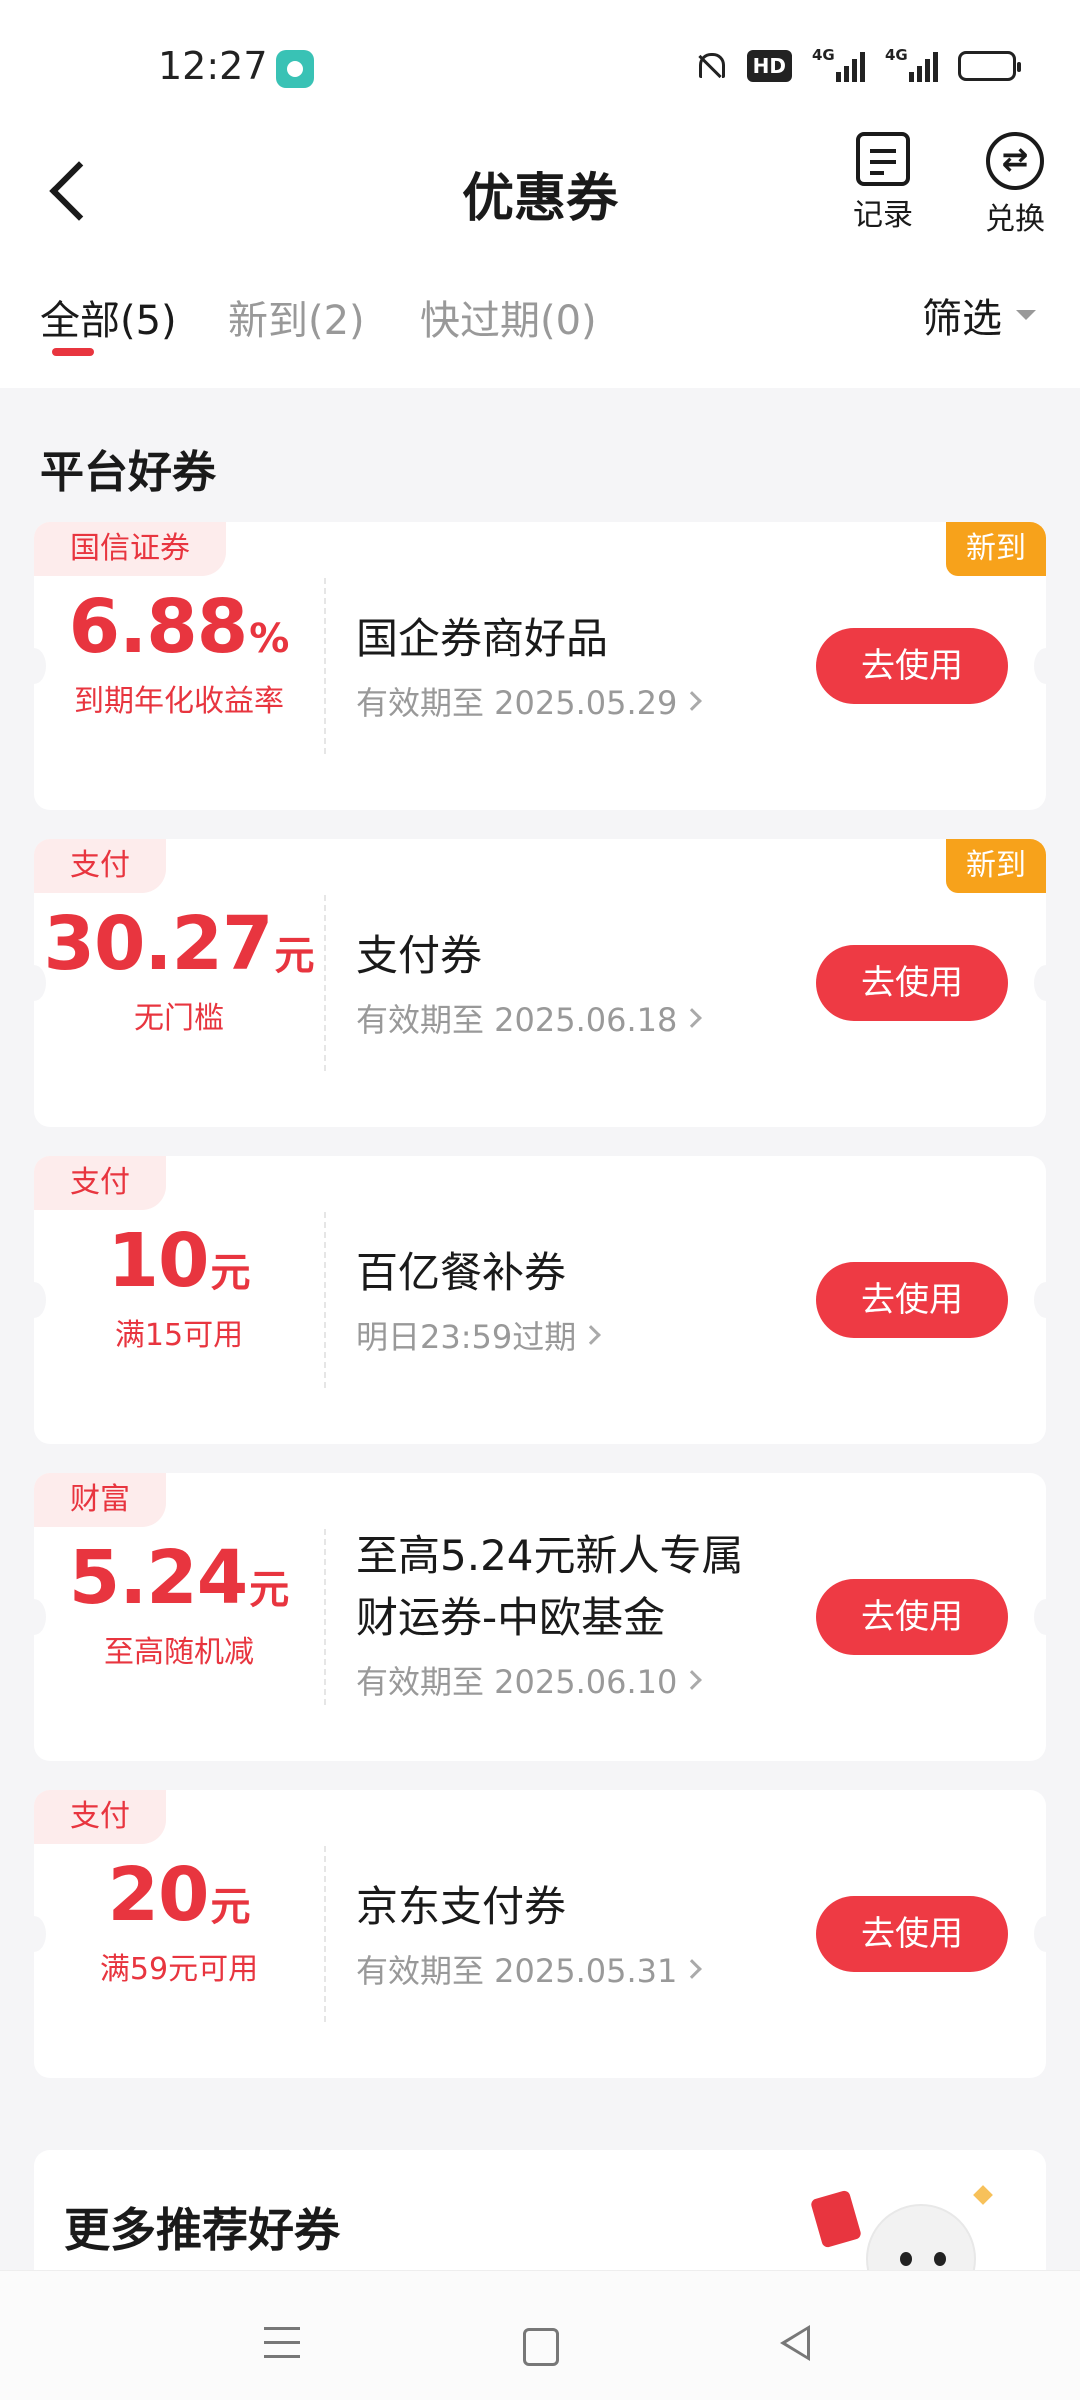  What do you see at coordinates (586, 666) in the screenshot?
I see `coupon-info: 国企券商好品 有效期至 2025.05.29` at bounding box center [586, 666].